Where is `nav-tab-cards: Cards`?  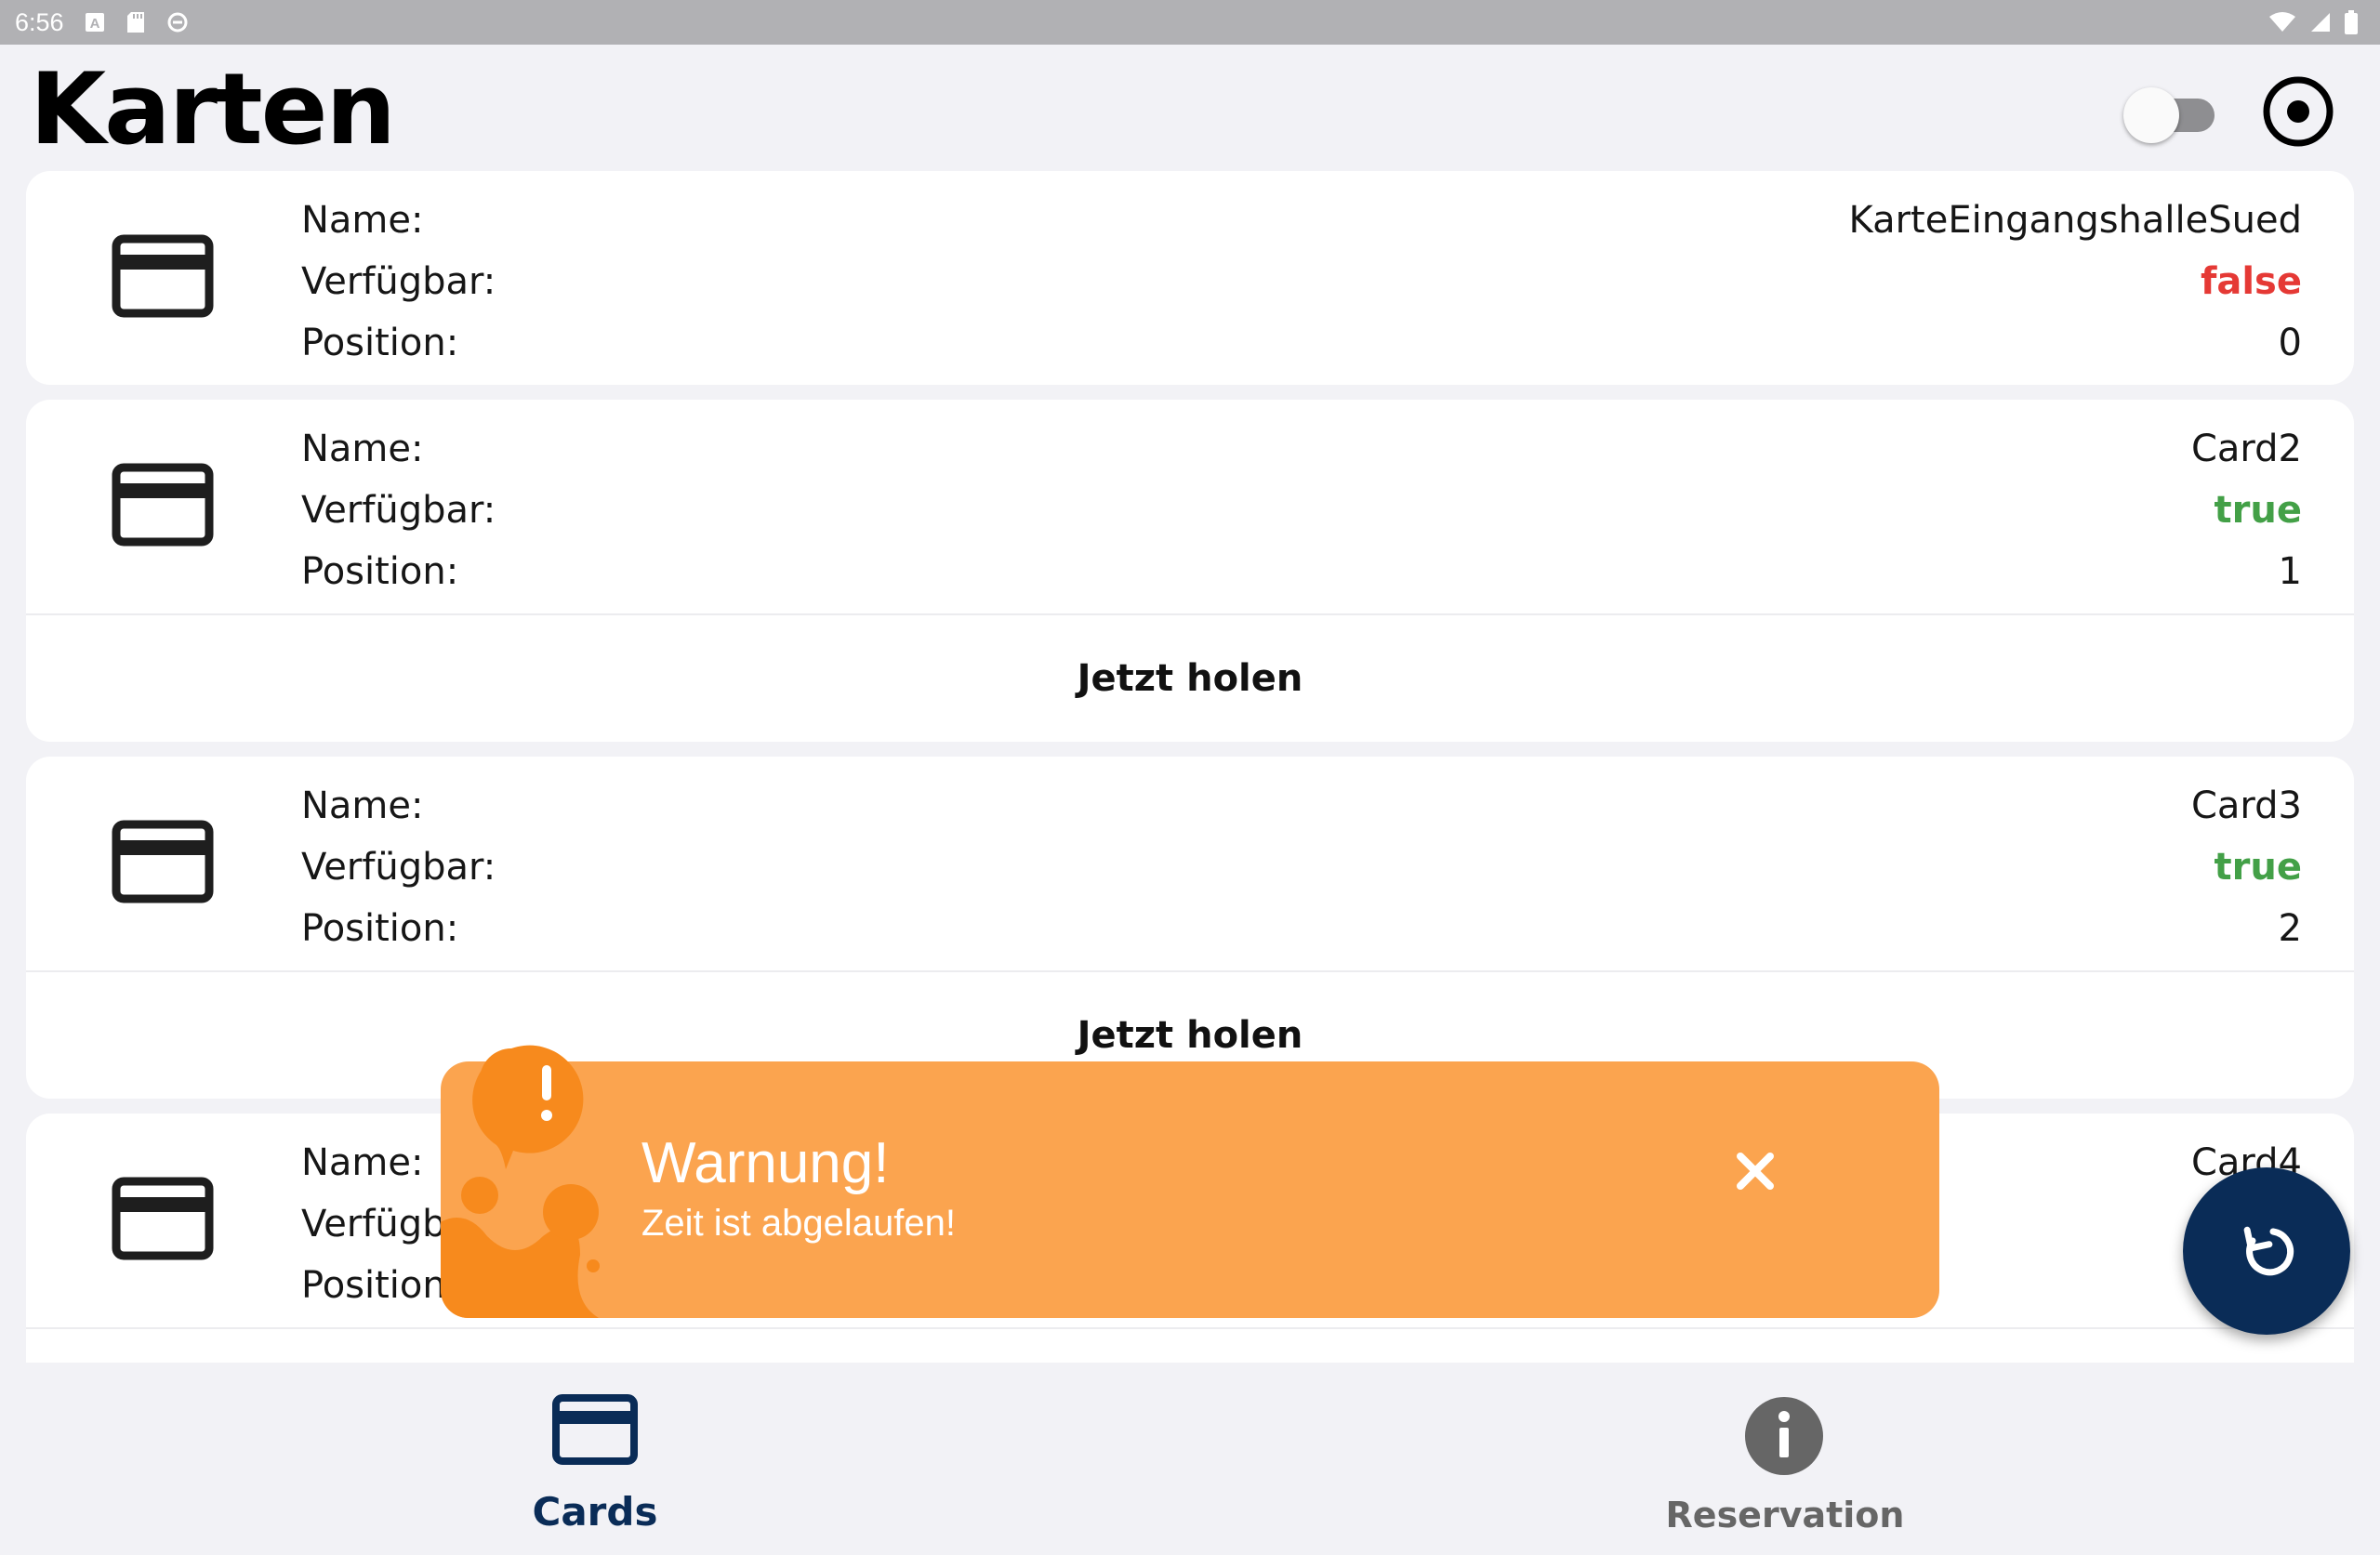 nav-tab-cards: Cards is located at coordinates (595, 1459).